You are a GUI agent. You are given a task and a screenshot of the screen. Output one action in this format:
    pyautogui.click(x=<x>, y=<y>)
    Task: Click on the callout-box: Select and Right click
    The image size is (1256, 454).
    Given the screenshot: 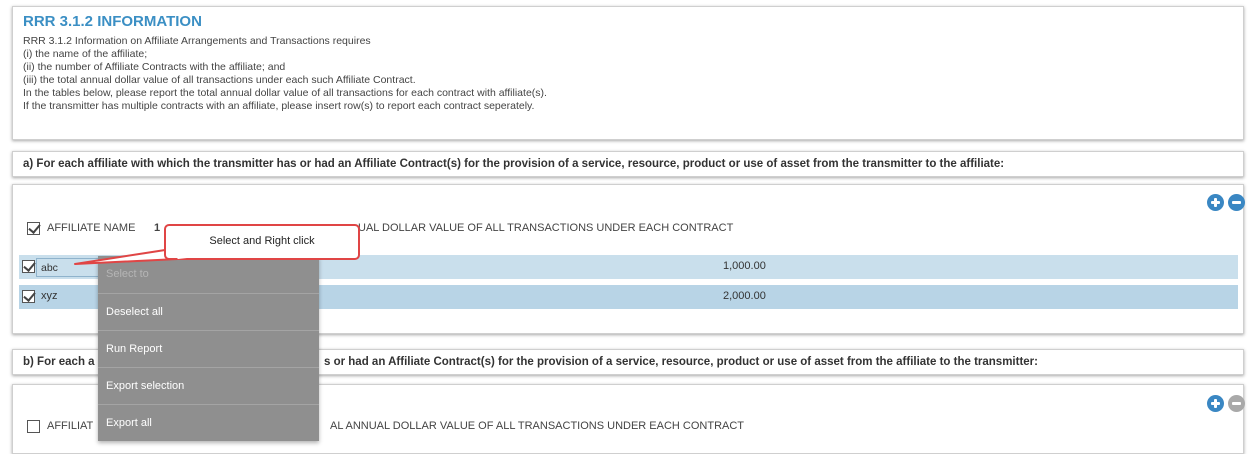 What is the action you would take?
    pyautogui.click(x=262, y=242)
    